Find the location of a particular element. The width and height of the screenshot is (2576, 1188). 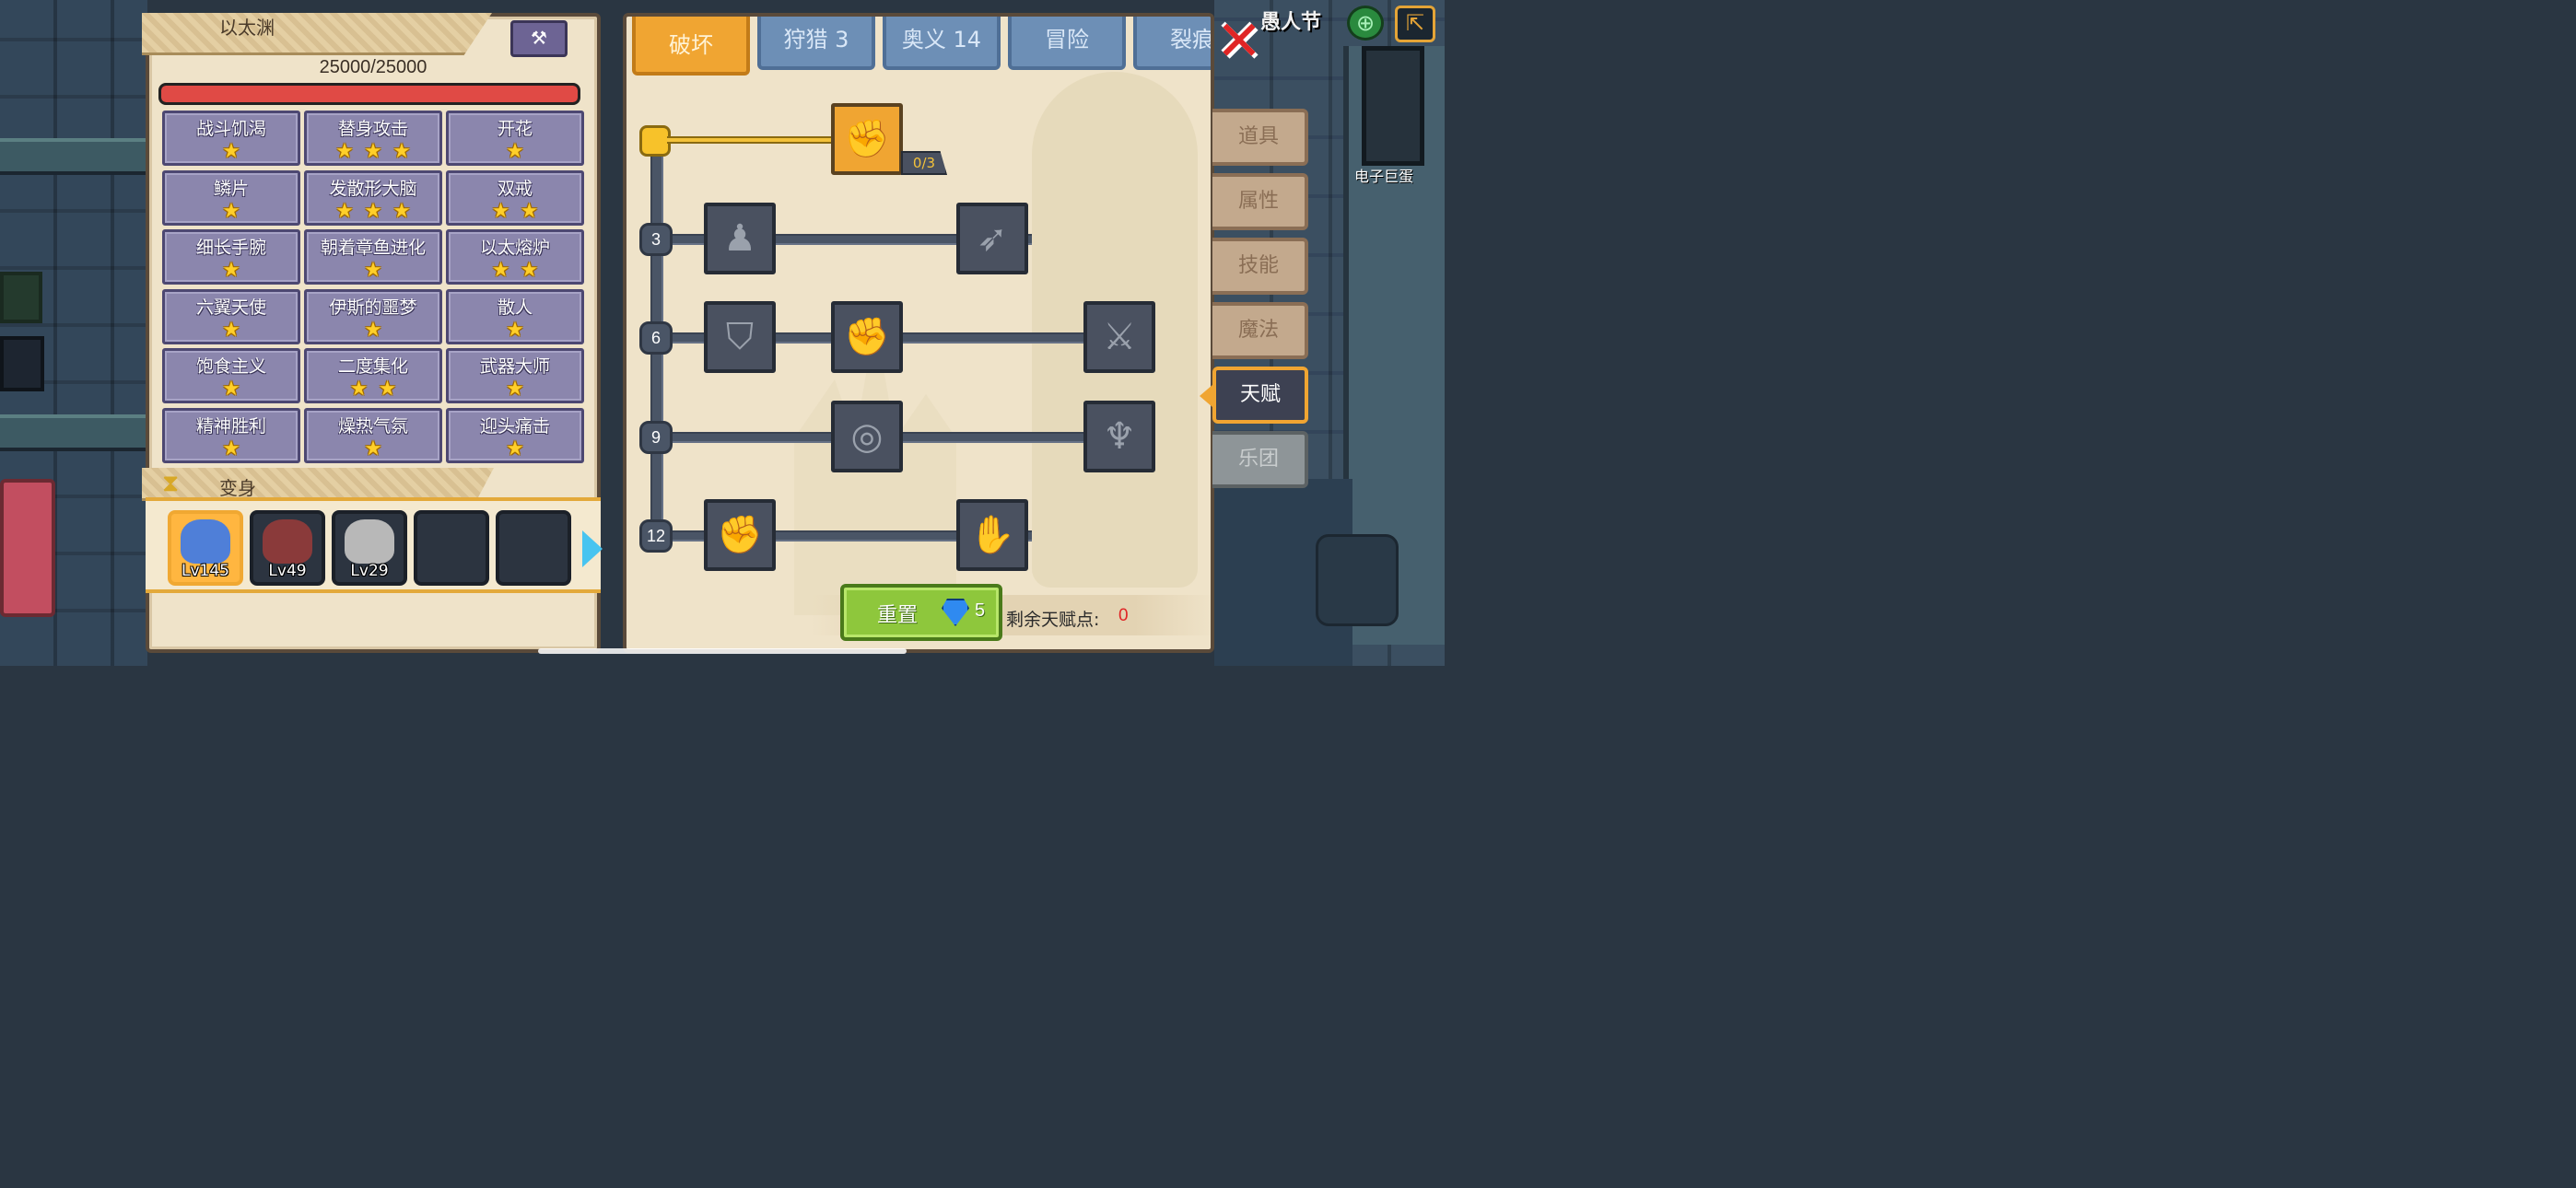

talent-card: 以太熔炉 ★ ★ is located at coordinates (515, 257).